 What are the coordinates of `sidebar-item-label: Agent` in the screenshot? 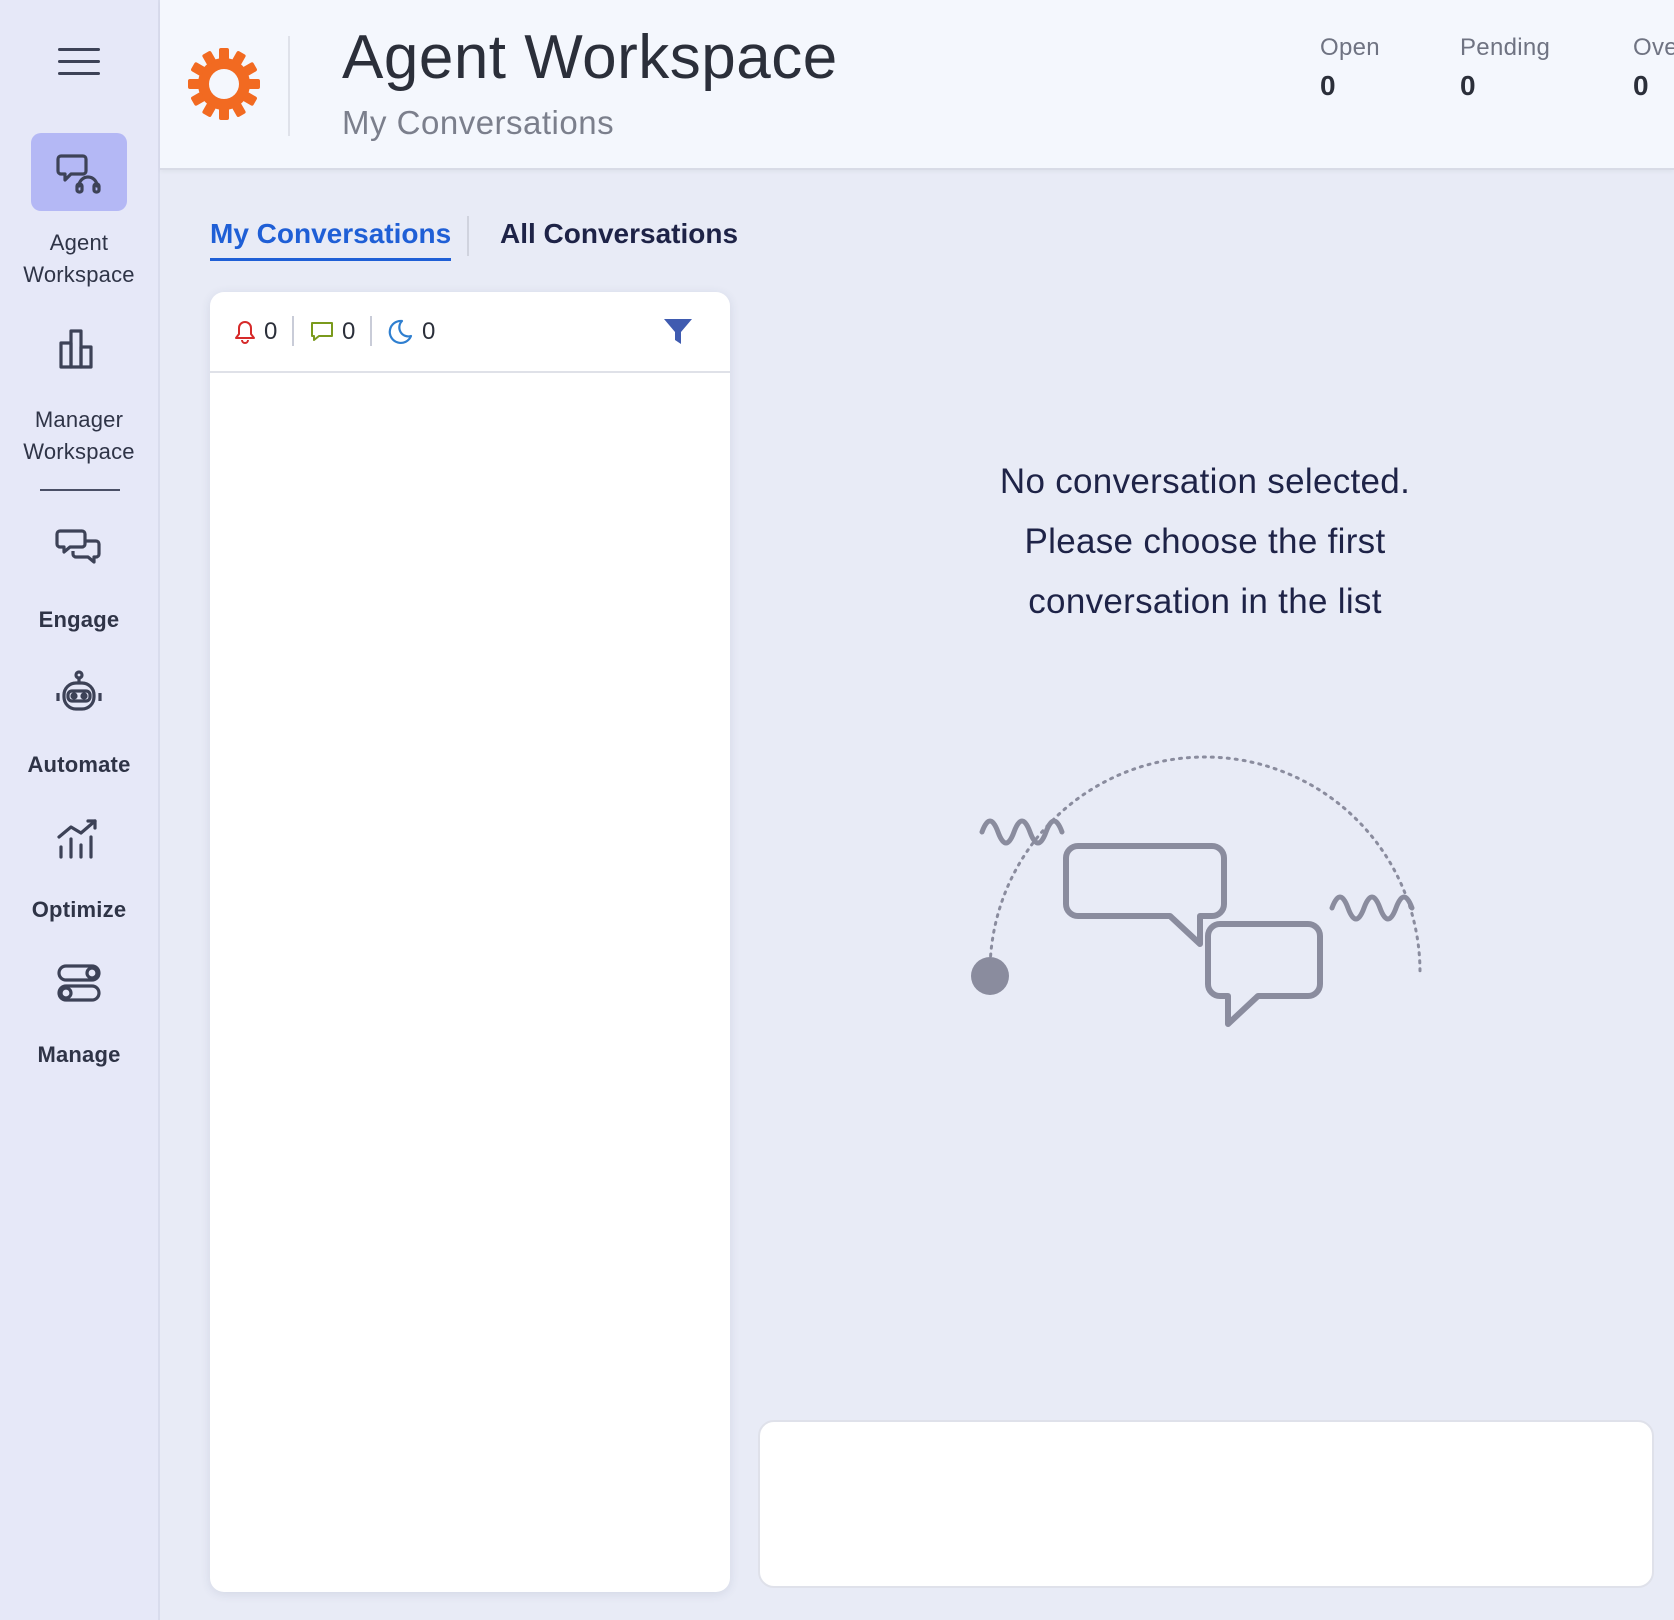 It's located at (79, 242).